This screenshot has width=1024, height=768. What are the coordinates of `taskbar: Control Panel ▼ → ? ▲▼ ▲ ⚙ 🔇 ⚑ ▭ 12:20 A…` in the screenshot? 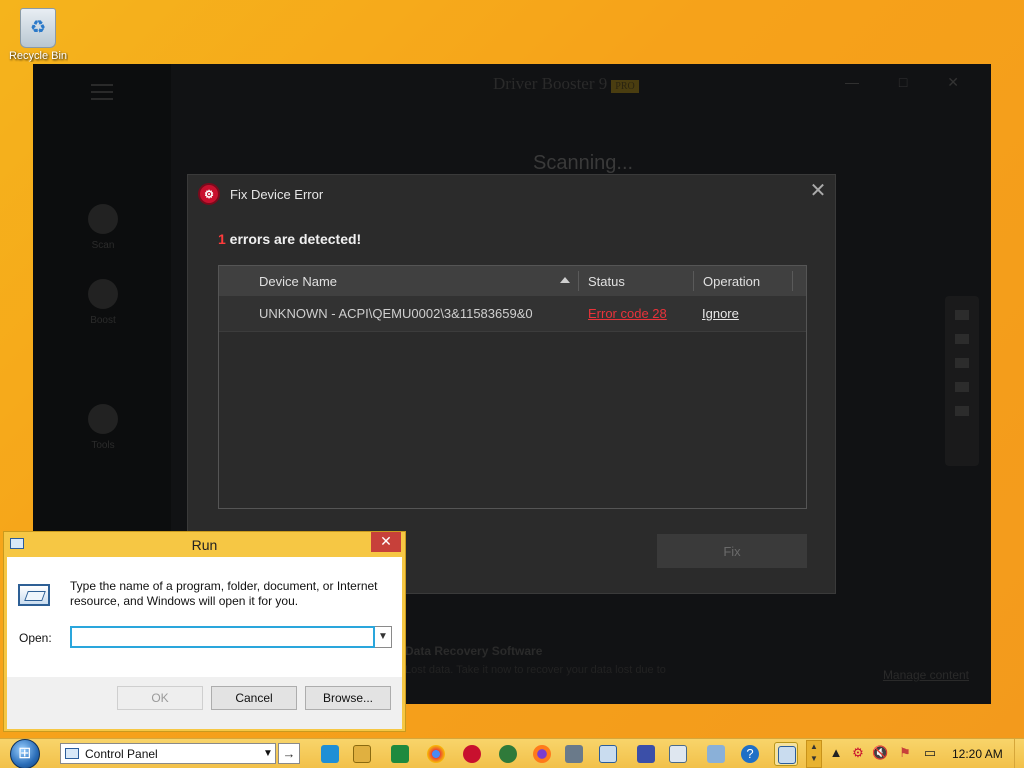 It's located at (512, 753).